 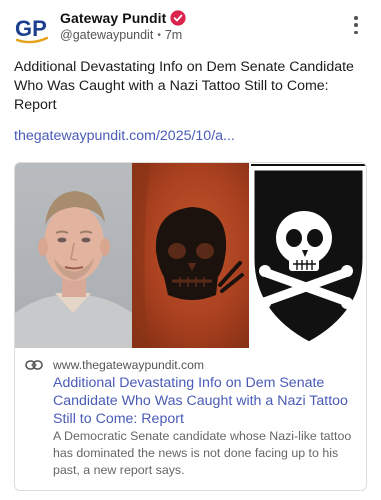 I want to click on link-icon, so click(x=34, y=365).